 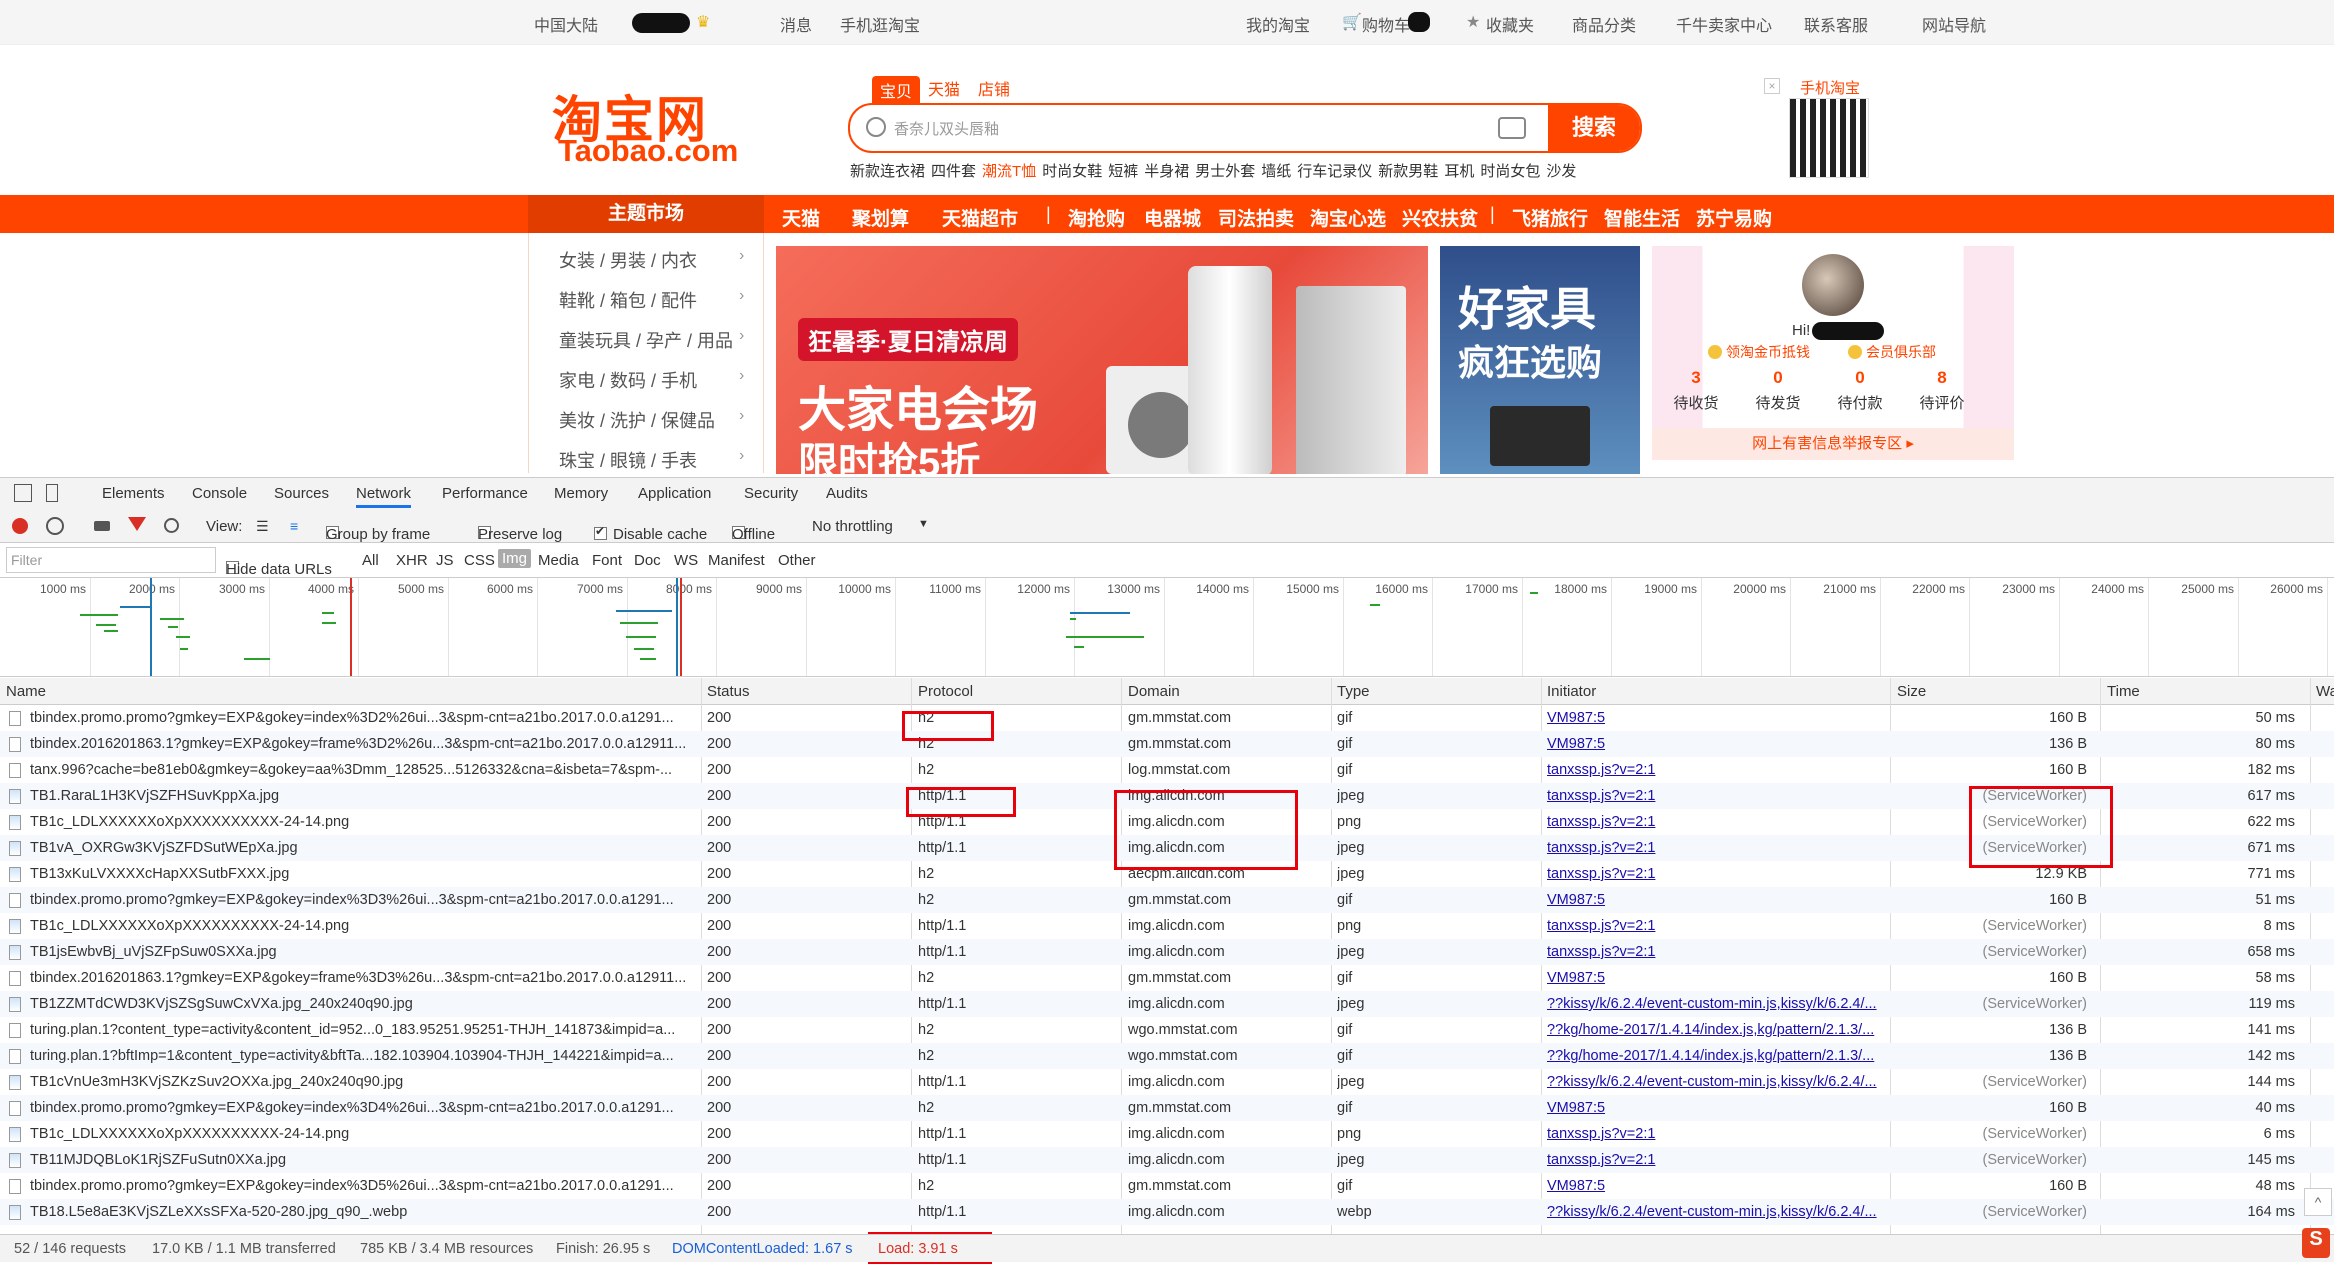 I want to click on waterfall-view-icon: ≡, so click(x=294, y=526).